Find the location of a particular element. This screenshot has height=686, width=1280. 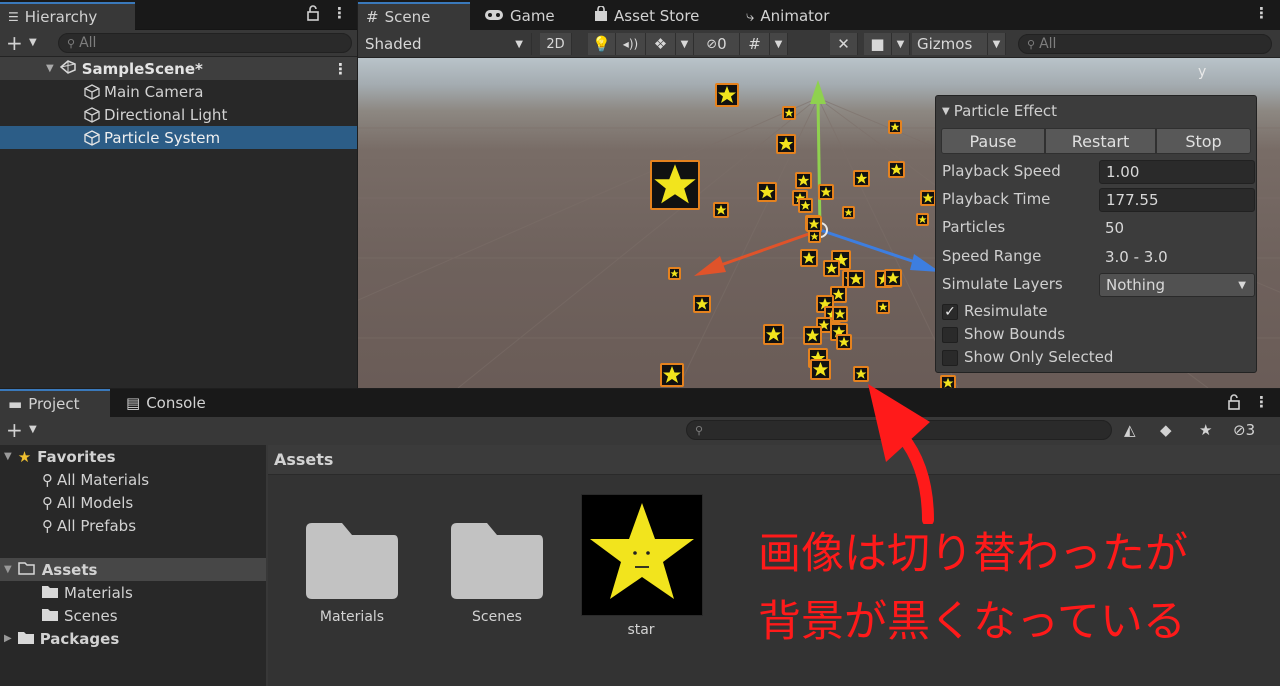

scene-menu-icon: ⋮ is located at coordinates (340, 69).